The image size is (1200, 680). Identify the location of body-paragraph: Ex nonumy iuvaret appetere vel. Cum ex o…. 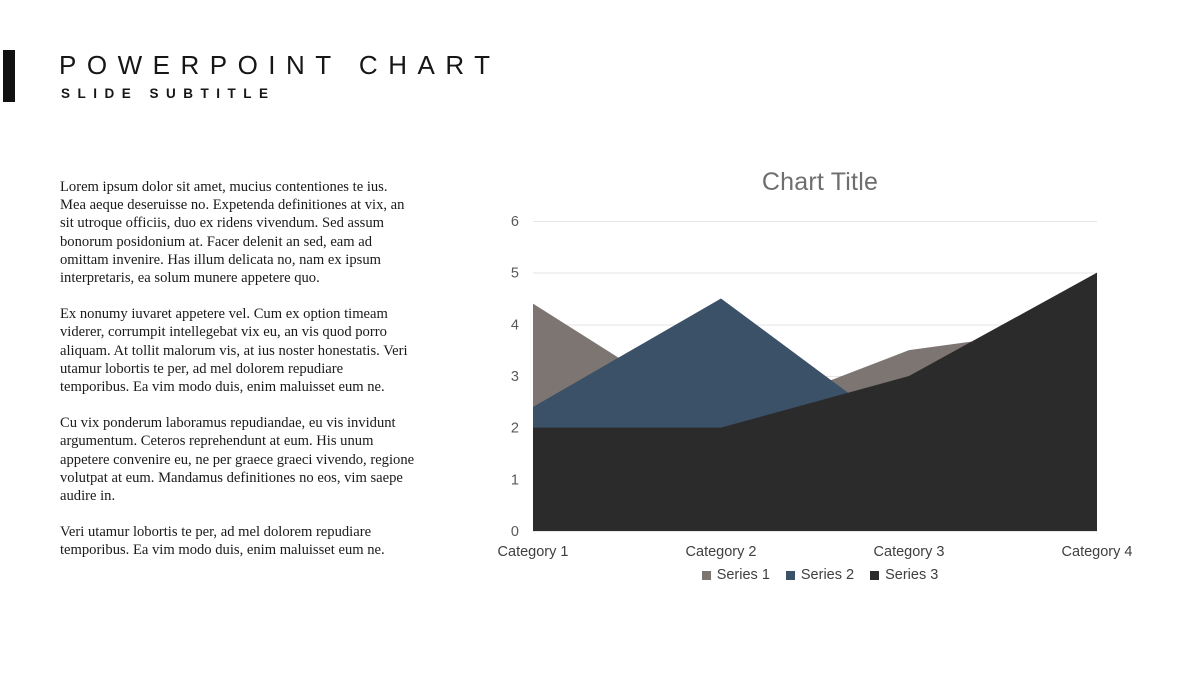
(234, 351).